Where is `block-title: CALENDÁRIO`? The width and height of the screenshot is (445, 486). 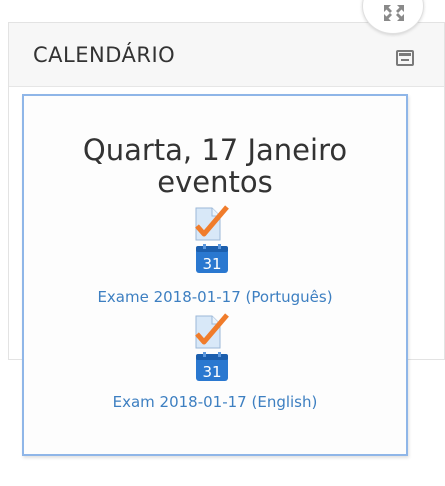 block-title: CALENDÁRIO is located at coordinates (104, 55).